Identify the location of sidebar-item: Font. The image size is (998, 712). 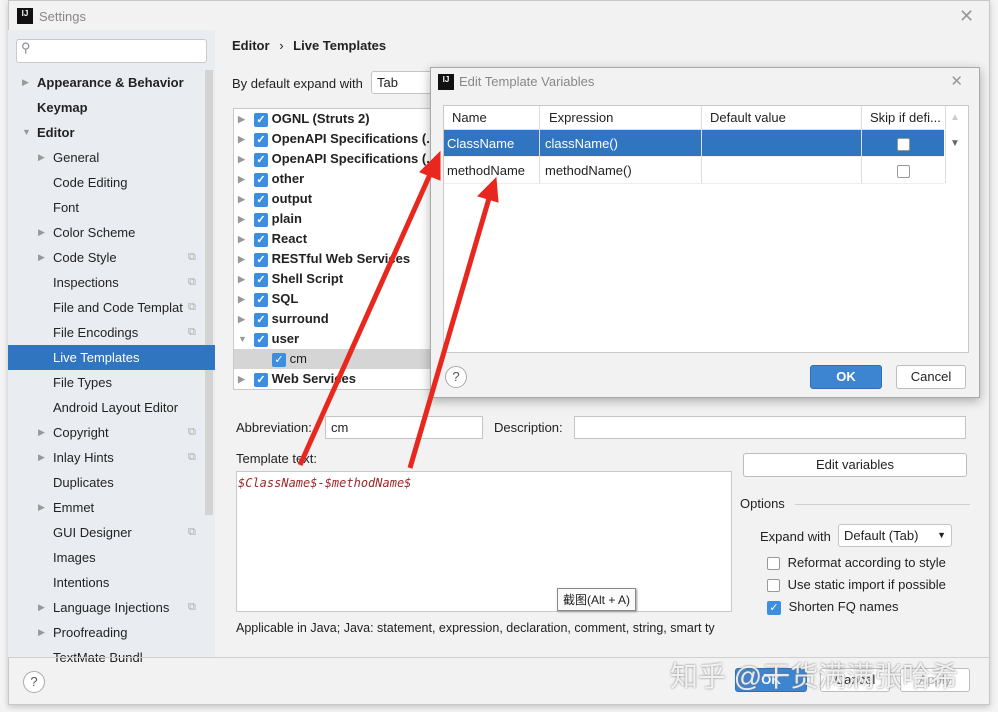
(111, 207).